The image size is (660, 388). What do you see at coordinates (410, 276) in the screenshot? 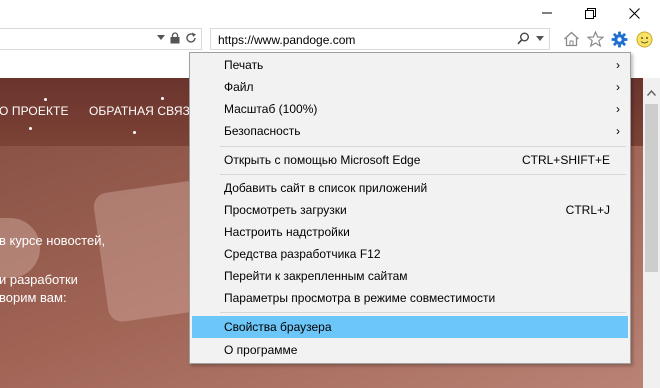
I see `menu-item-pinned-sites: Перейти к закрепленным сайтам` at bounding box center [410, 276].